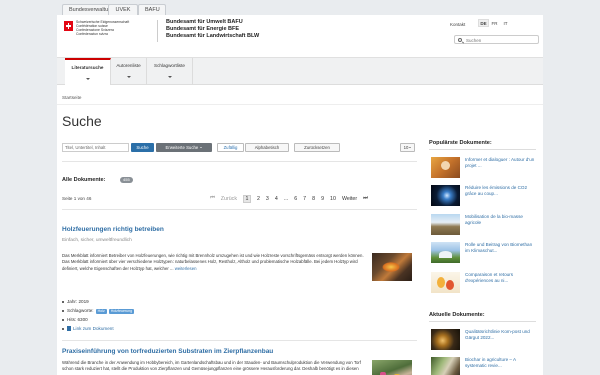 The height and width of the screenshot is (375, 600). I want to click on page-link: 8, so click(313, 199).